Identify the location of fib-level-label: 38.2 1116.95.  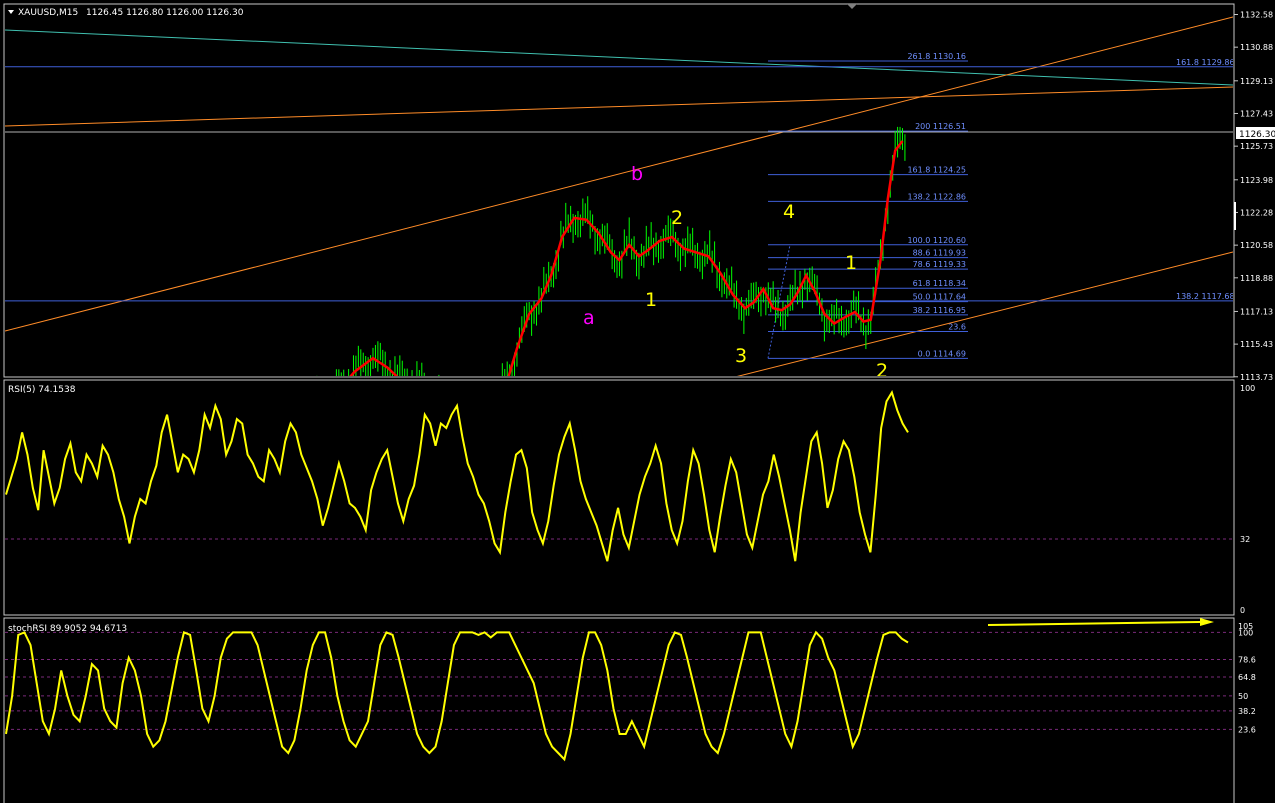
(939, 310).